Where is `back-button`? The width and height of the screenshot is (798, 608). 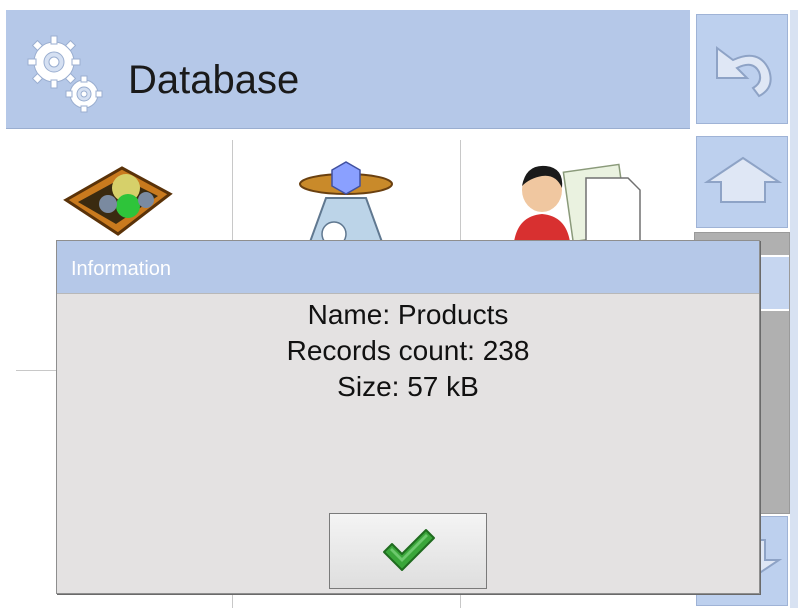 back-button is located at coordinates (742, 69).